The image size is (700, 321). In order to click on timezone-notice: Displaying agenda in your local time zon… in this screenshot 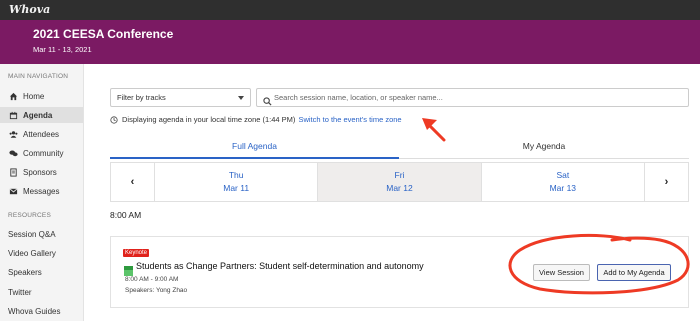, I will do `click(256, 119)`.